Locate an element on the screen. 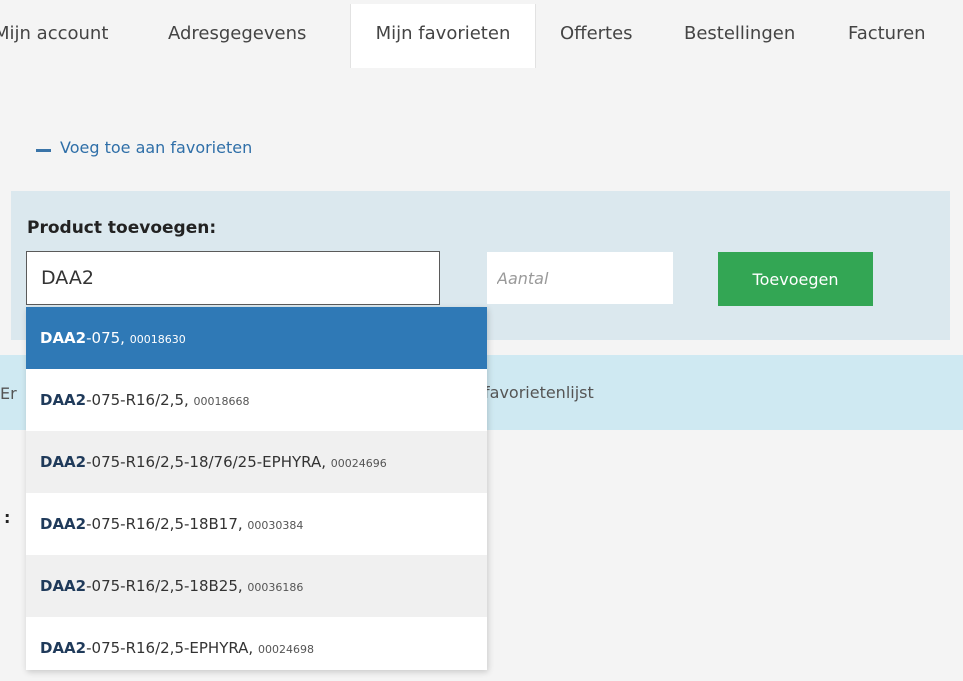 The width and height of the screenshot is (963, 681). tab-offertes-label: Offertes is located at coordinates (596, 33).